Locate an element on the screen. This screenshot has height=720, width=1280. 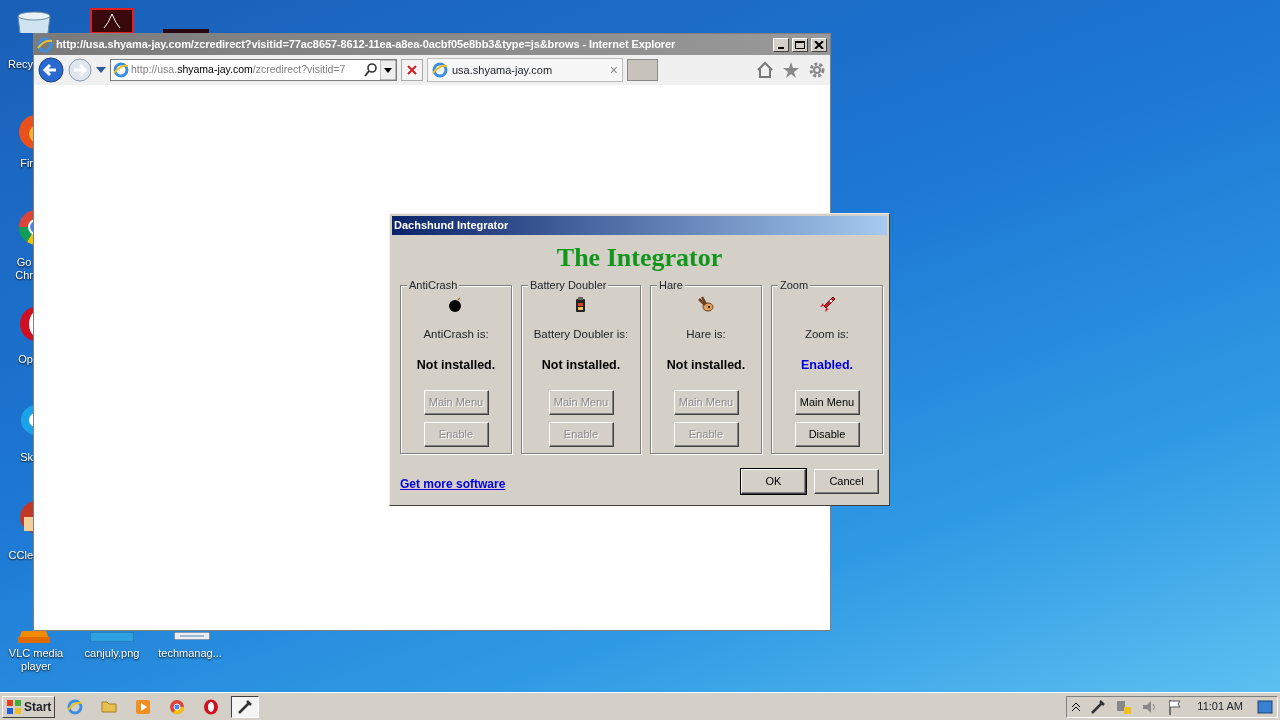
main-menu-button: Main Menu is located at coordinates (827, 402).